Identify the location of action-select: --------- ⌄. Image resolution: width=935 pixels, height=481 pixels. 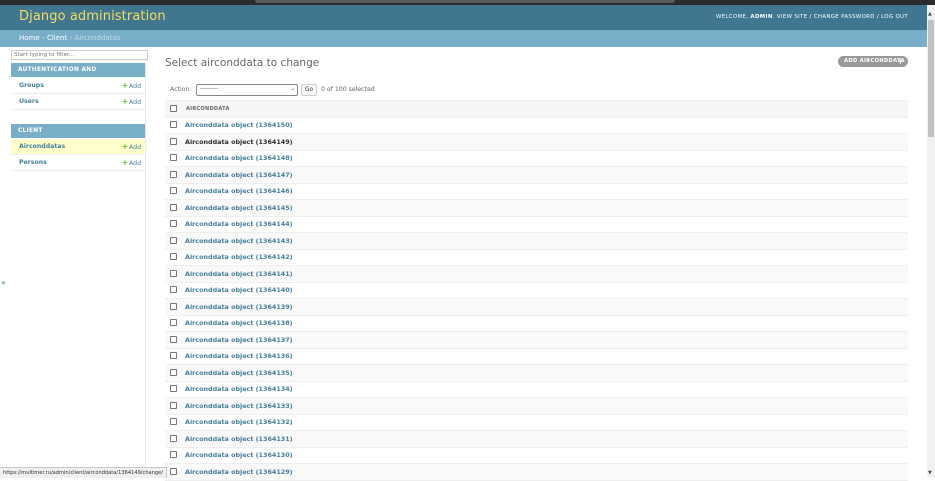
(247, 90).